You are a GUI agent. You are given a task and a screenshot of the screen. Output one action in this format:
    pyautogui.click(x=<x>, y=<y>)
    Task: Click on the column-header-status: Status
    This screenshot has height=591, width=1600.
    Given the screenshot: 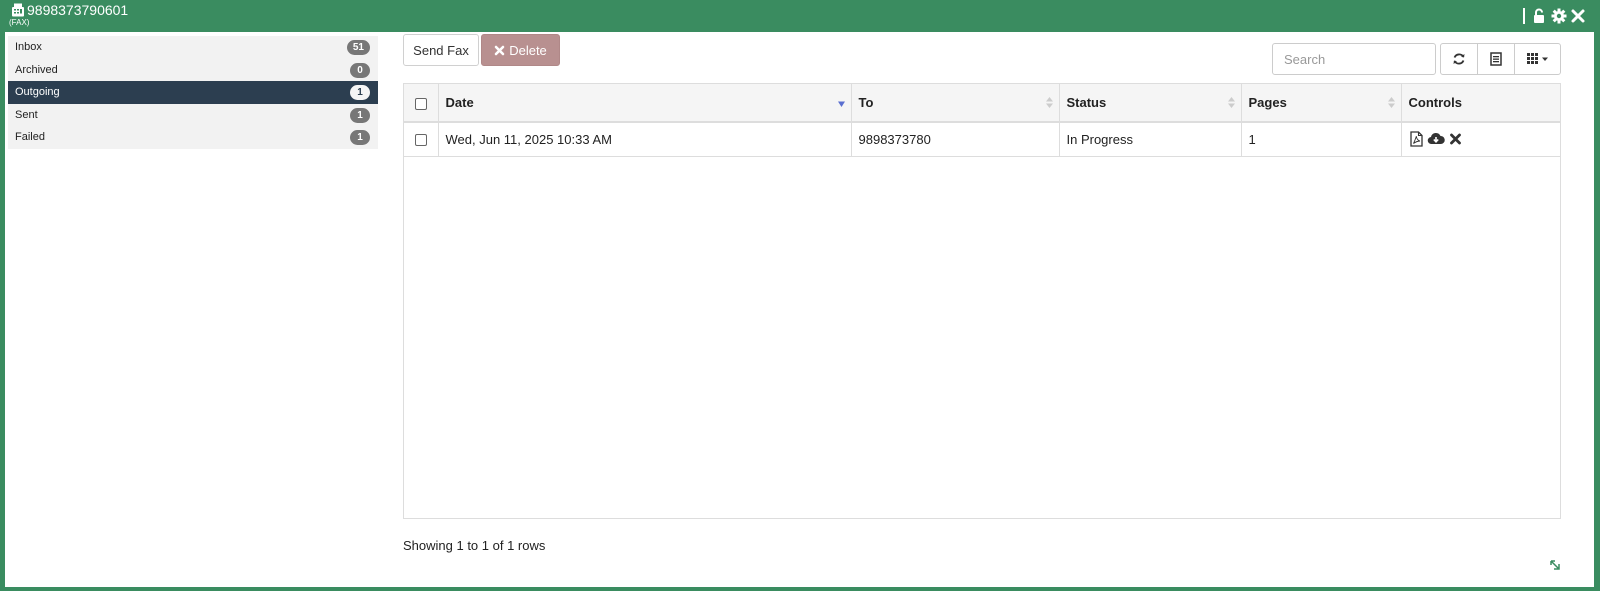 What is the action you would take?
    pyautogui.click(x=1150, y=103)
    